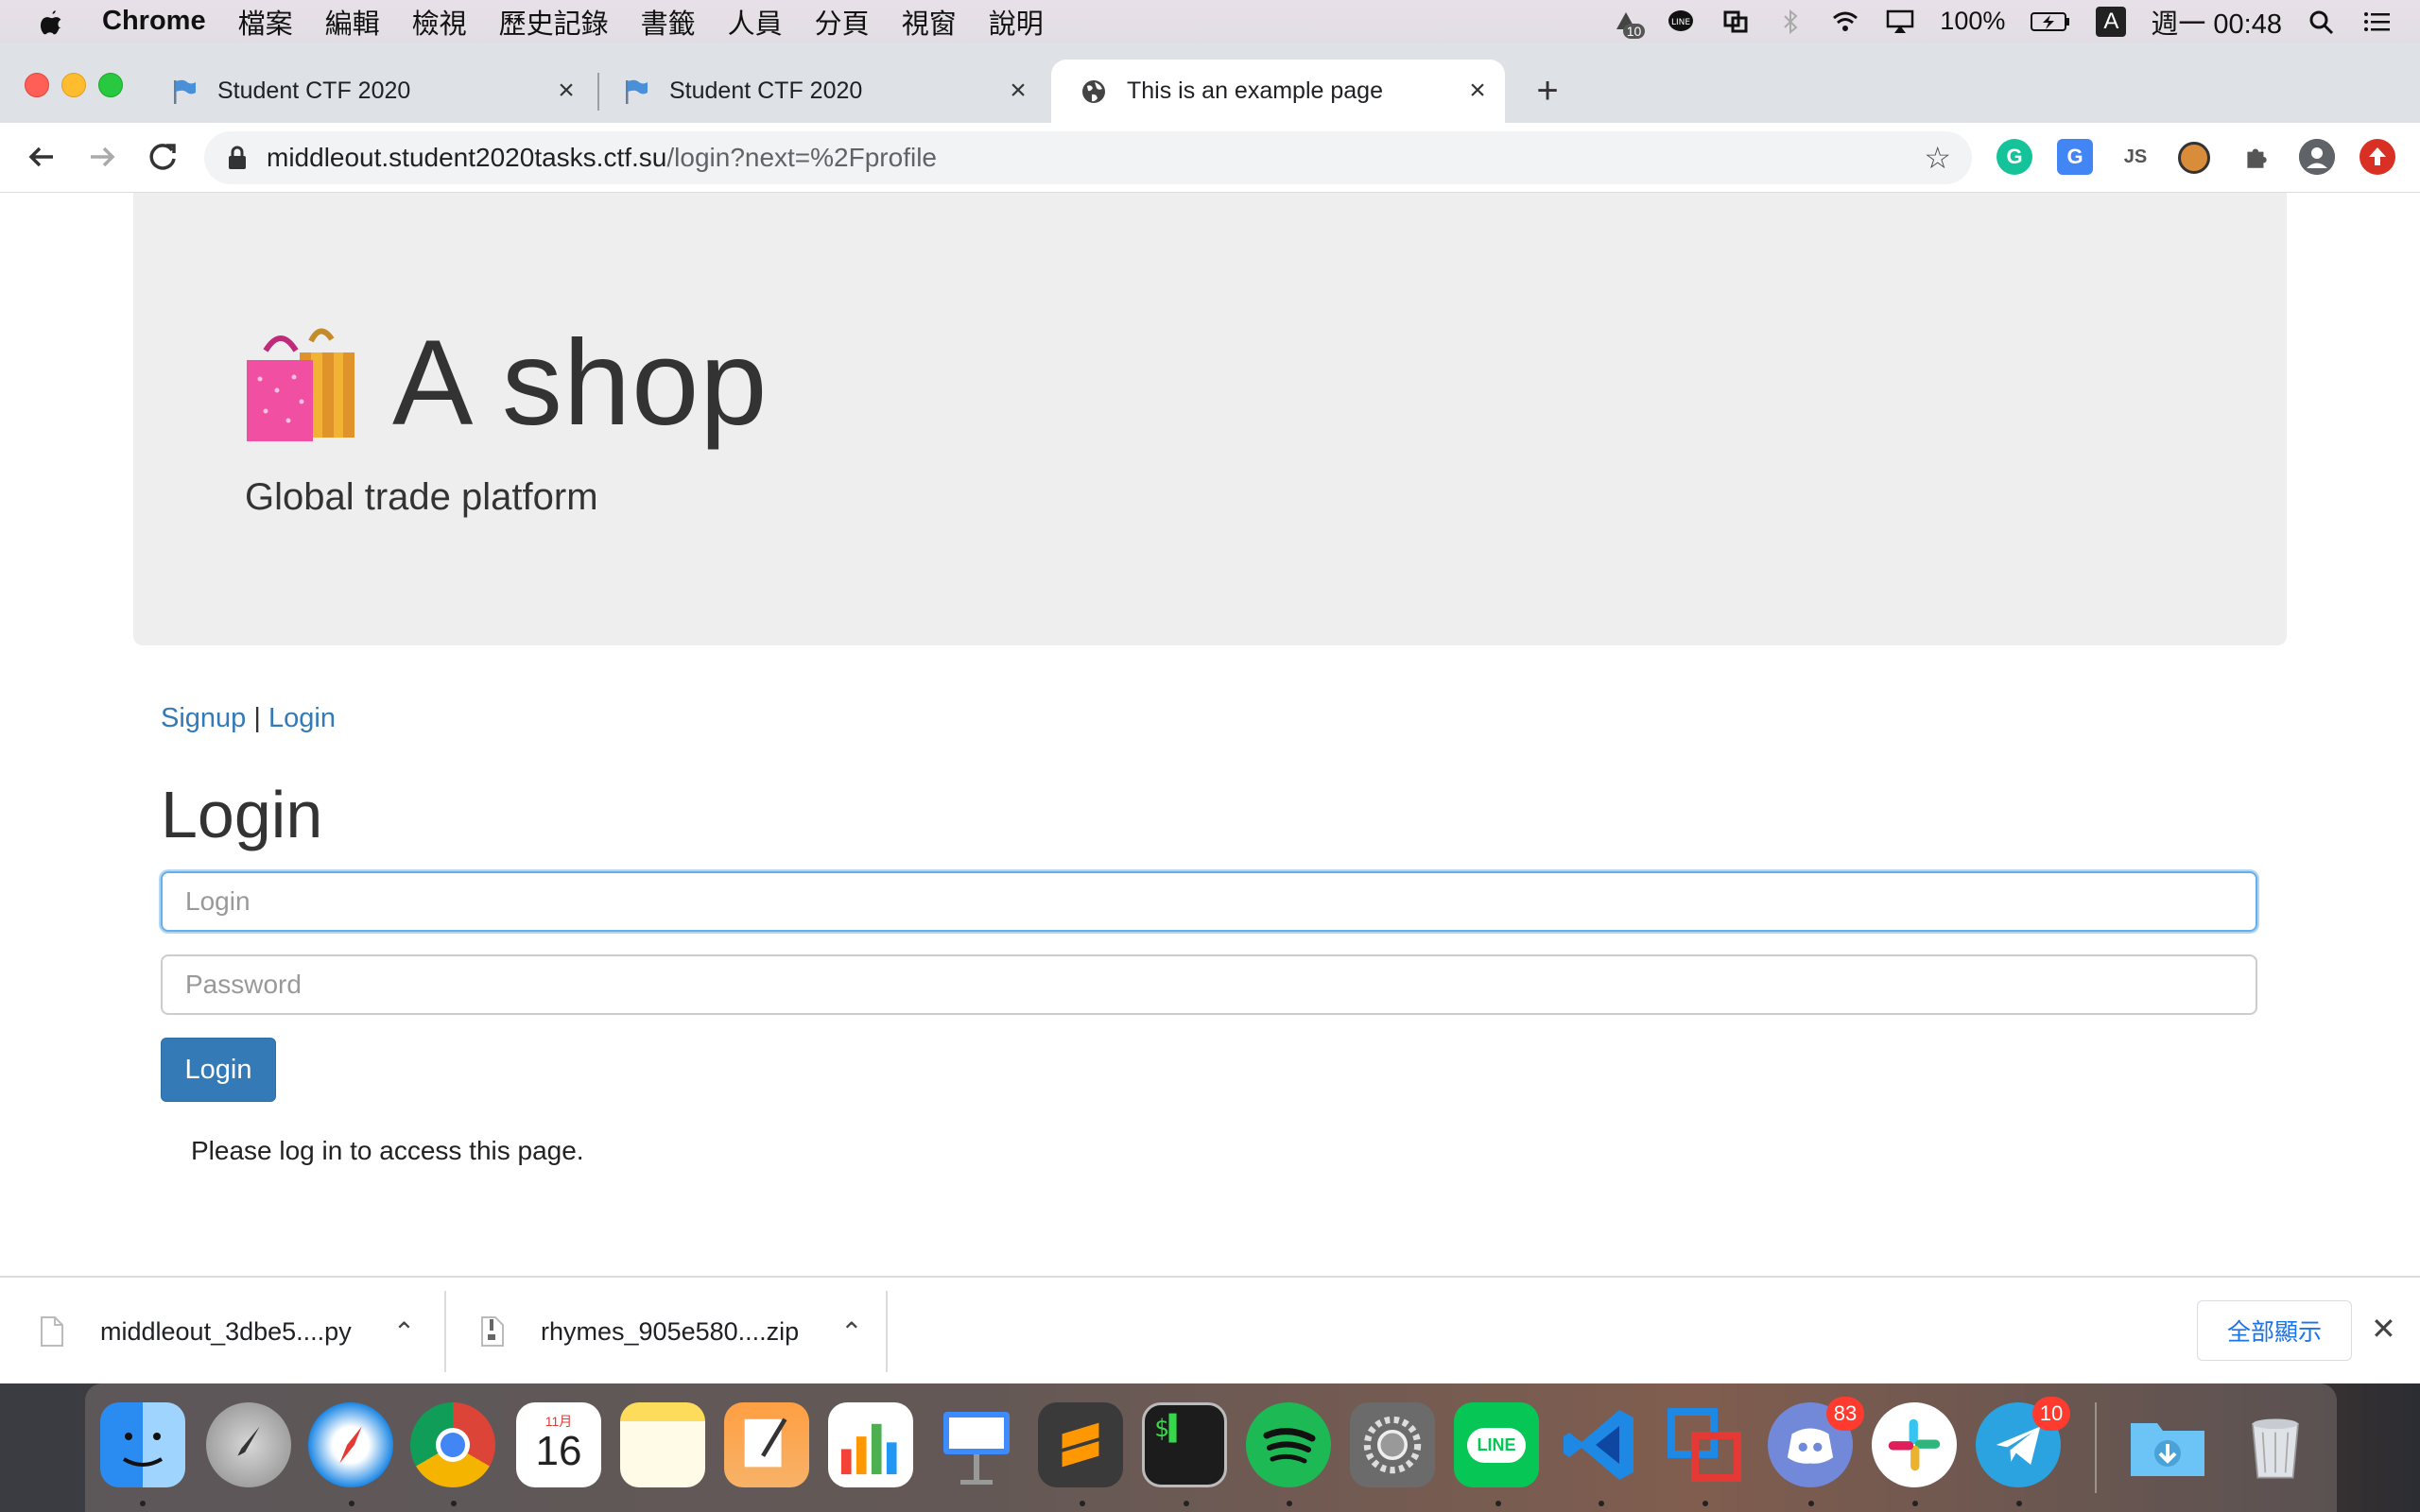 This screenshot has width=2420, height=1512. What do you see at coordinates (2317, 157) in the screenshot?
I see `profile-avatar-icon` at bounding box center [2317, 157].